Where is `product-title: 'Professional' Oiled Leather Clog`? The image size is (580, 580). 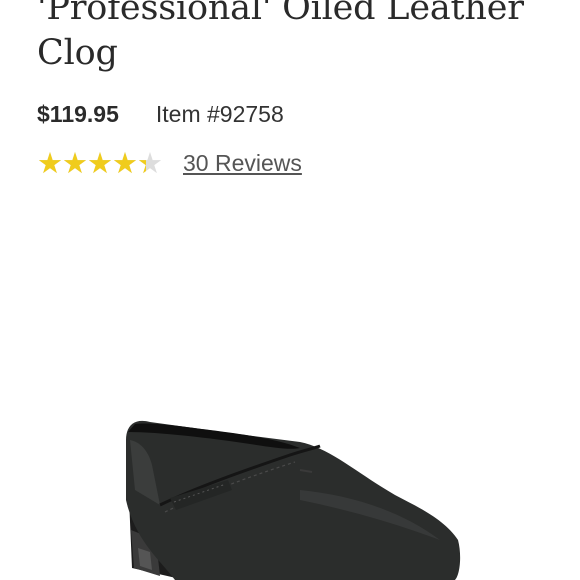 product-title: 'Professional' Oiled Leather Clog is located at coordinates (297, 38).